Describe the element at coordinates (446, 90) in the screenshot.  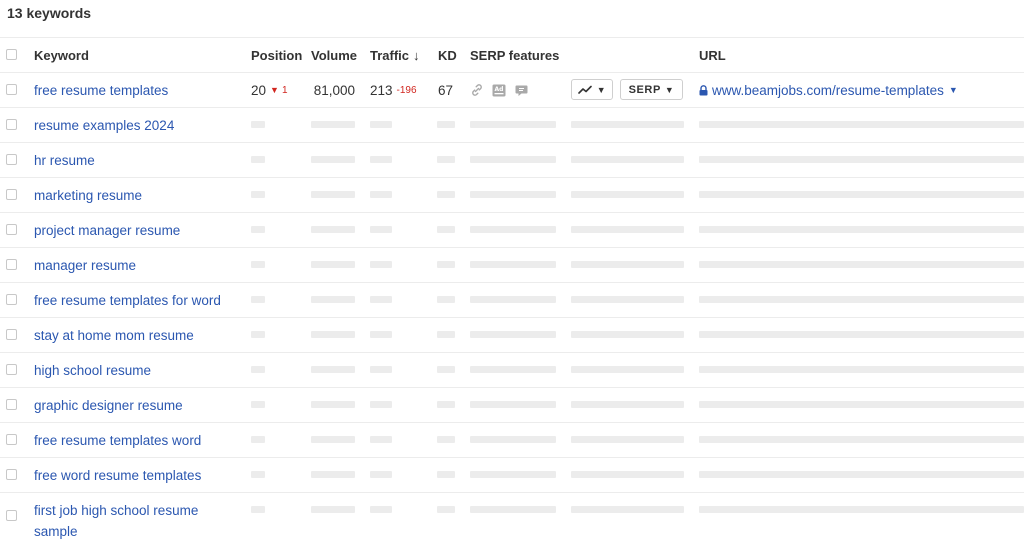
I see `kd-value: 67` at that location.